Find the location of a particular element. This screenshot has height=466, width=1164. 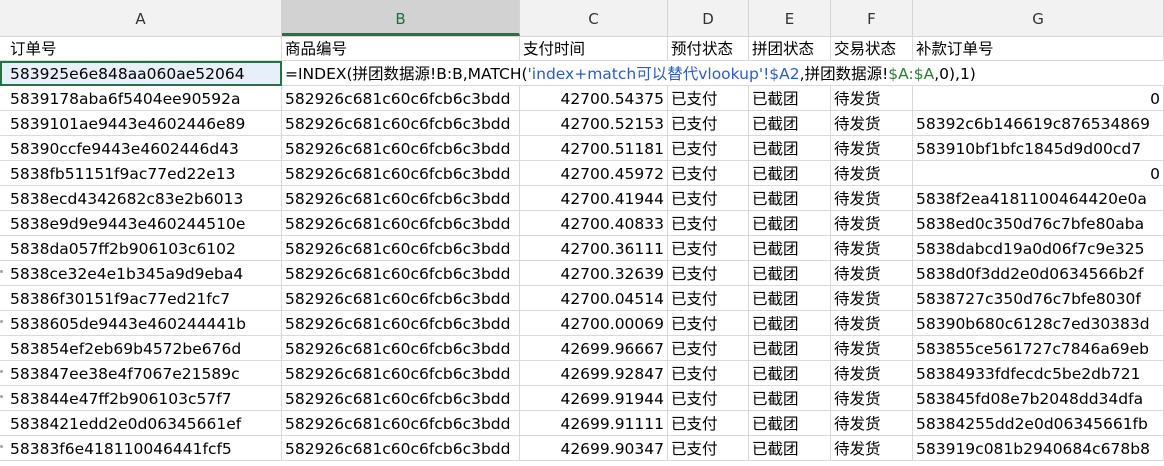

supplement-order-cell: 5838dabcd19a0d06f7c9e325 is located at coordinates (1038, 248).